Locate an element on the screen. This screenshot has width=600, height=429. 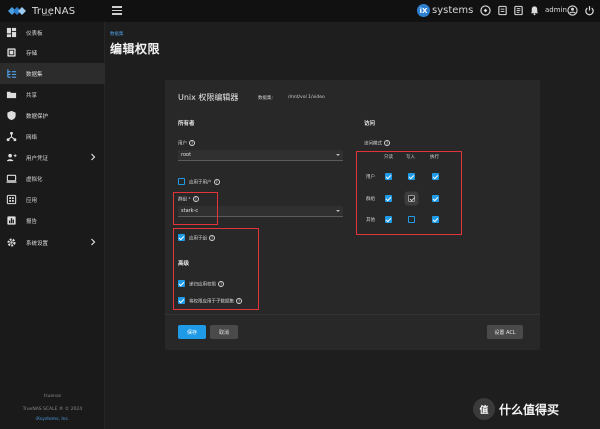
sidebar-item-label: 网络 is located at coordinates (32, 137).